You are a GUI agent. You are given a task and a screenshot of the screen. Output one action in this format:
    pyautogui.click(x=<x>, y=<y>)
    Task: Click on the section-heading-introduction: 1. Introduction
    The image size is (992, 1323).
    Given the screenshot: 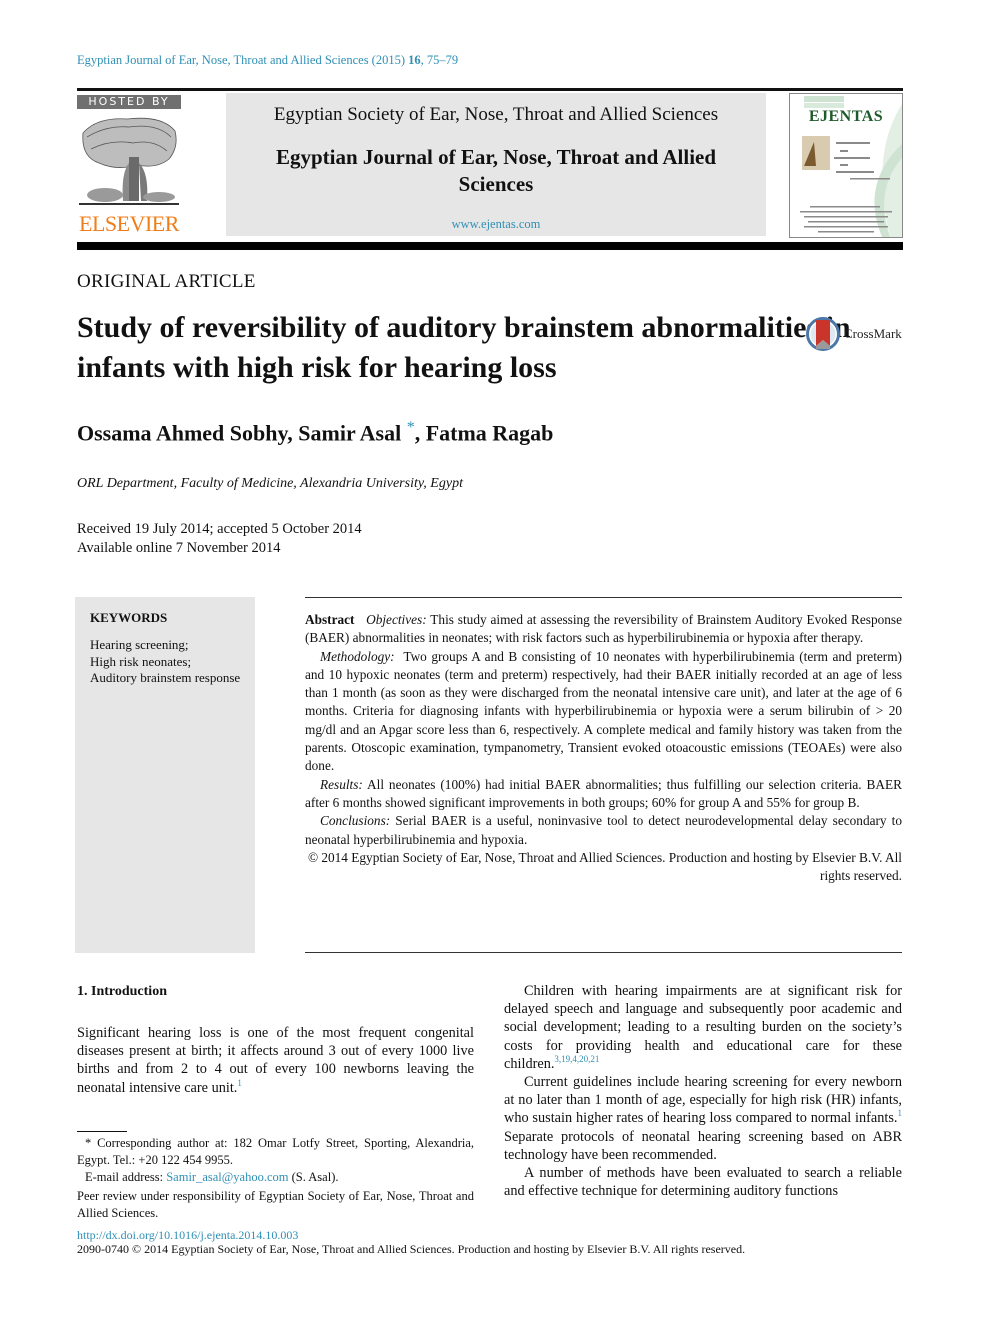 What is the action you would take?
    pyautogui.click(x=122, y=991)
    